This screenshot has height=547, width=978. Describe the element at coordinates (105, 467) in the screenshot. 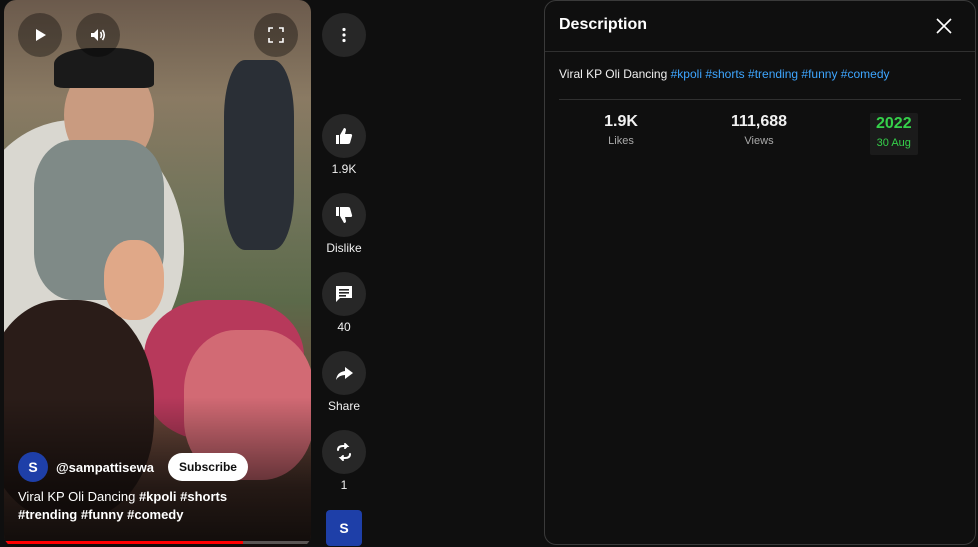

I see `channel-name: @sampattisewa` at that location.